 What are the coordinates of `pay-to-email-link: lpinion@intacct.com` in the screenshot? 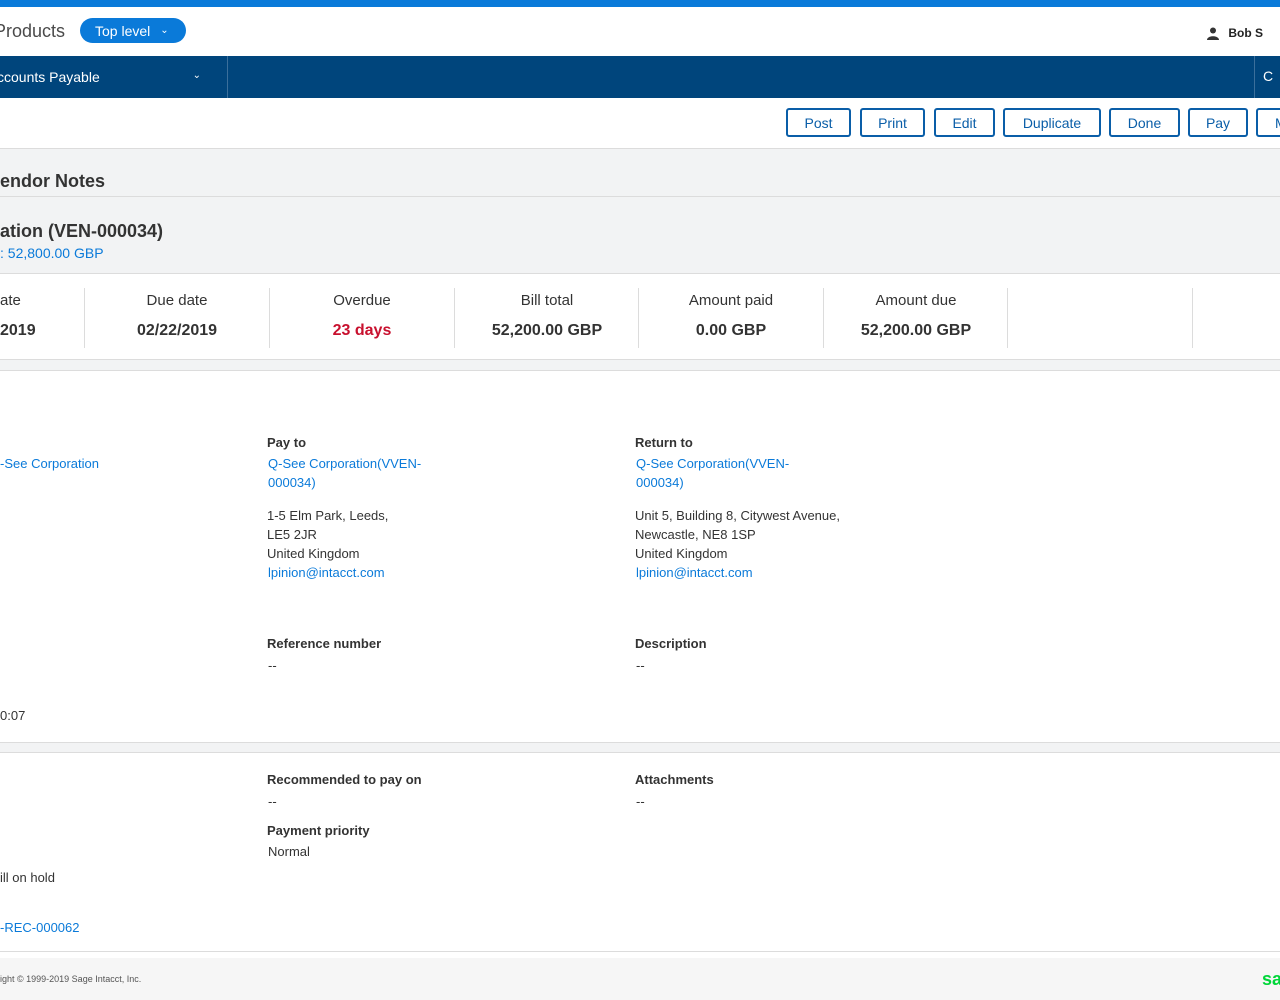 It's located at (326, 572).